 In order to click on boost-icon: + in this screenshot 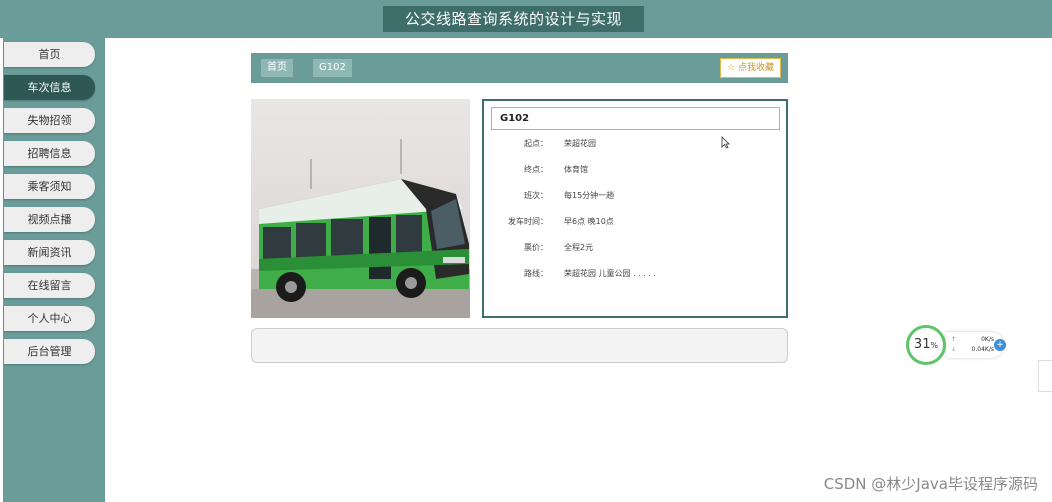, I will do `click(1000, 345)`.